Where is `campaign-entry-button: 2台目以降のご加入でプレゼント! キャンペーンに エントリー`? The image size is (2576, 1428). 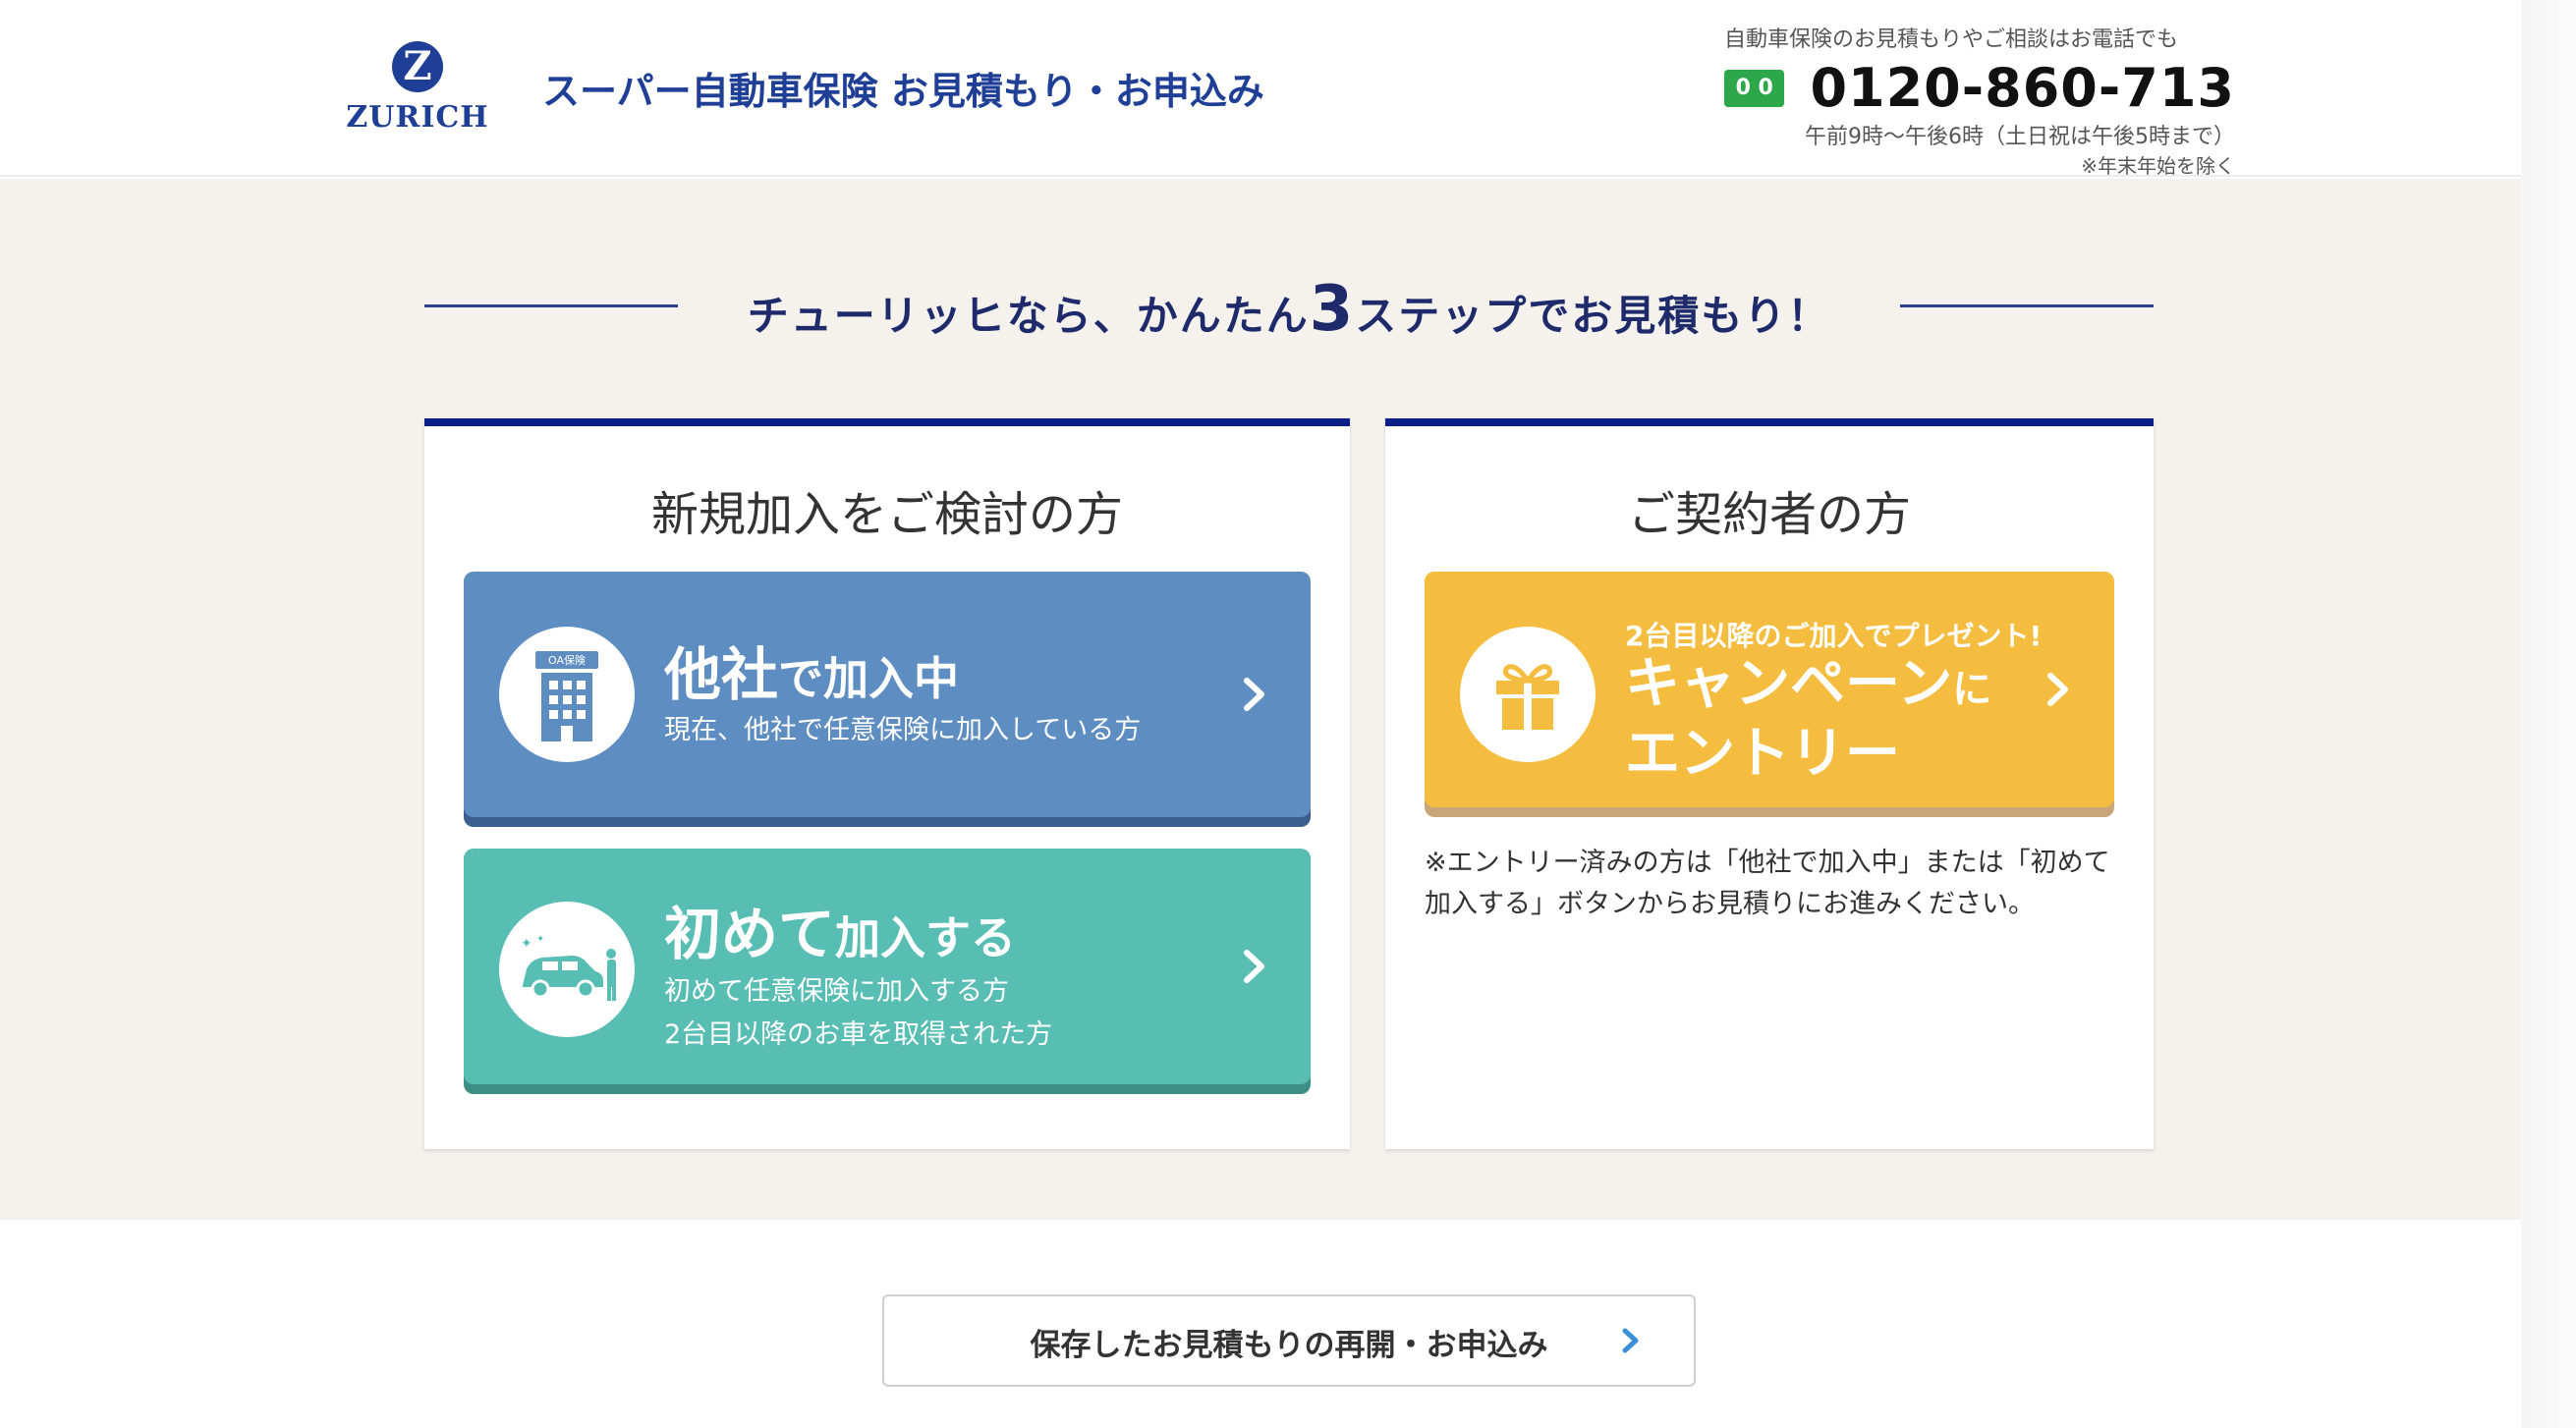
campaign-entry-button: 2台目以降のご加入でプレゼント! キャンペーンに エントリー is located at coordinates (1769, 689).